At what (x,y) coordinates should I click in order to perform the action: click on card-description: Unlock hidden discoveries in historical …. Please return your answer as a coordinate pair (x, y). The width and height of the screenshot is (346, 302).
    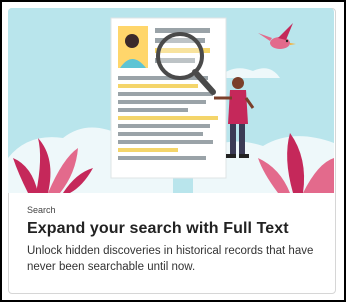
    Looking at the image, I should click on (170, 259).